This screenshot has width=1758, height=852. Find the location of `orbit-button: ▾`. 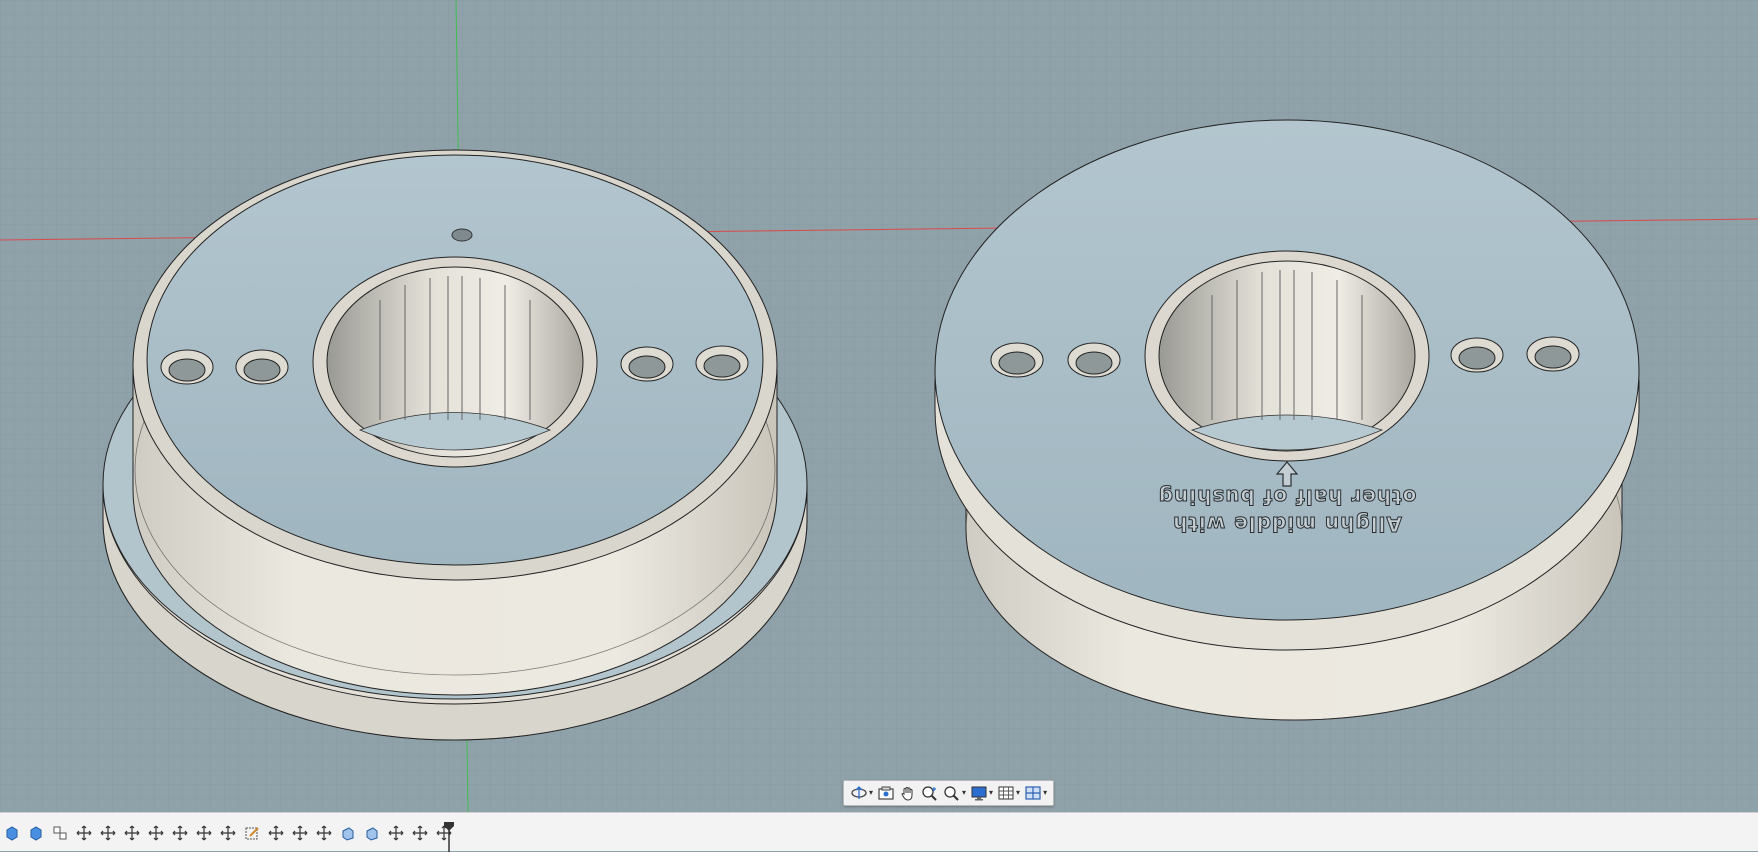

orbit-button: ▾ is located at coordinates (861, 793).